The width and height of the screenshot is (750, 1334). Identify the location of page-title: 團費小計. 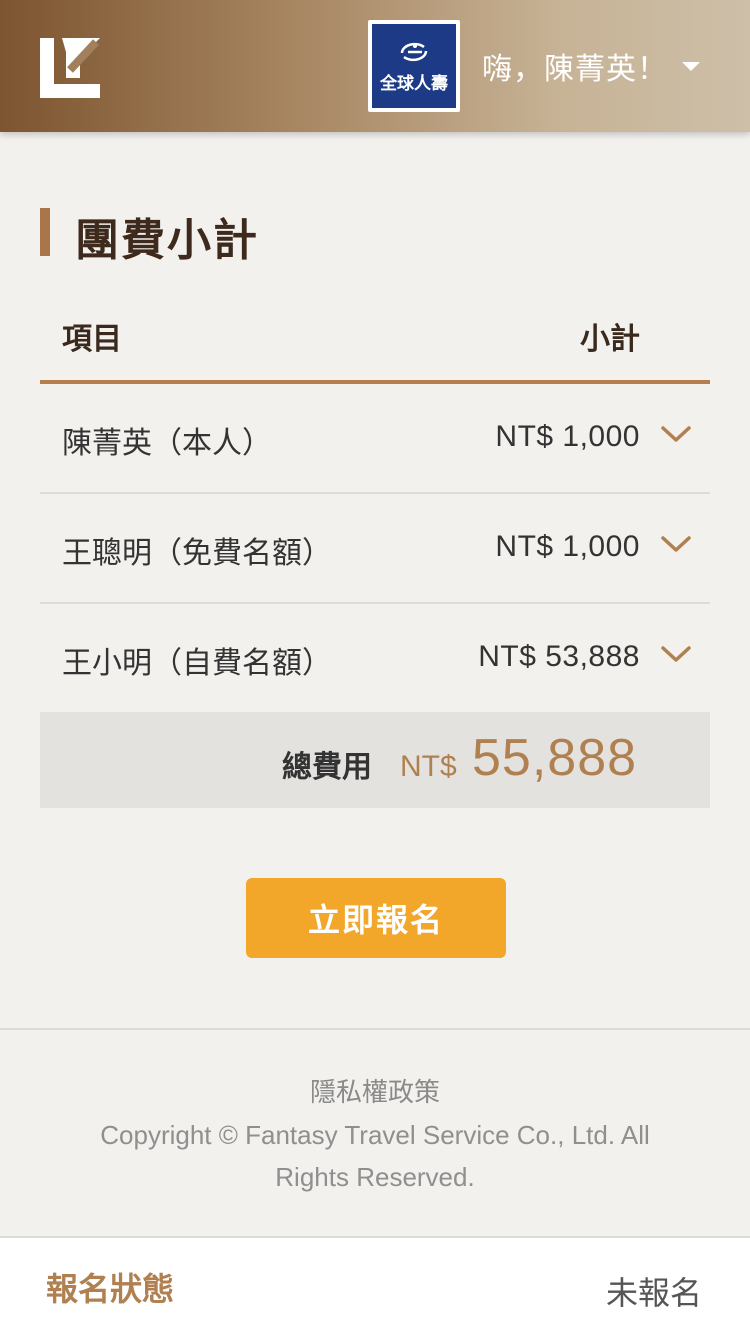
(167, 240).